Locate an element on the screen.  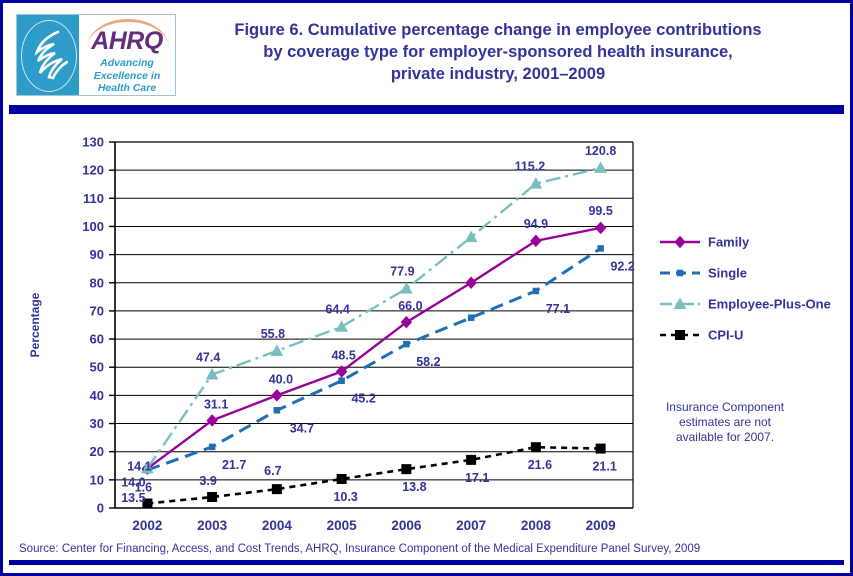
data-point-label: 40.0 is located at coordinates (281, 379).